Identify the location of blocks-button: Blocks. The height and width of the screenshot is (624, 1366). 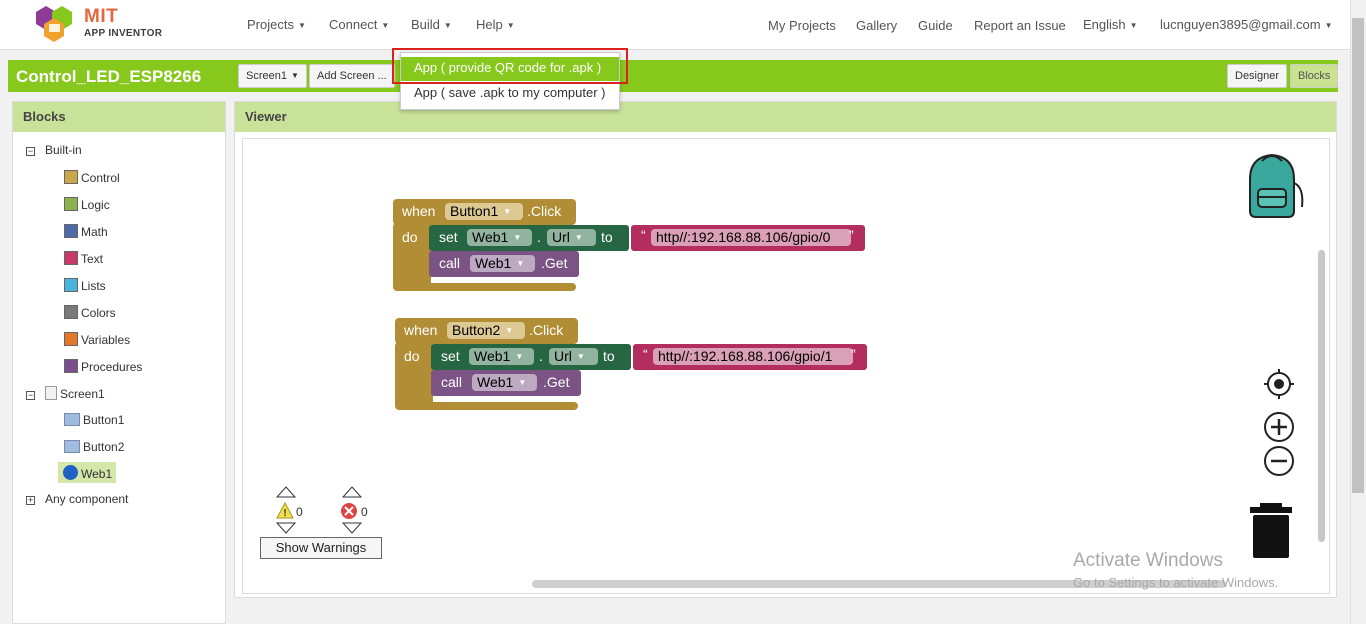
(1314, 76).